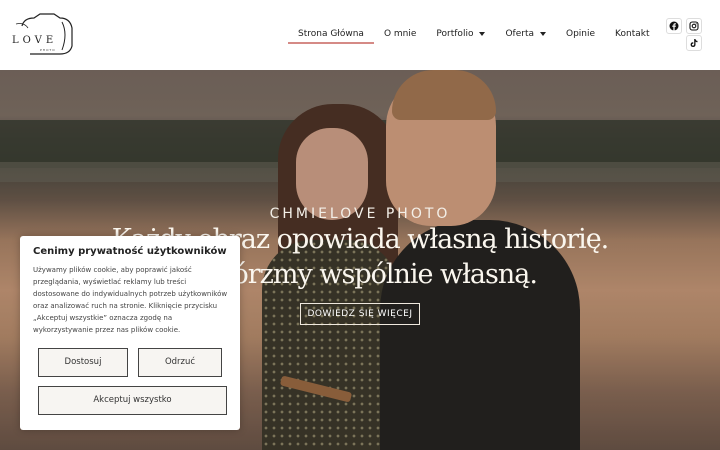 This screenshot has width=720, height=450. I want to click on cookie-title: Cenimy prywatność użytkowników, so click(130, 251).